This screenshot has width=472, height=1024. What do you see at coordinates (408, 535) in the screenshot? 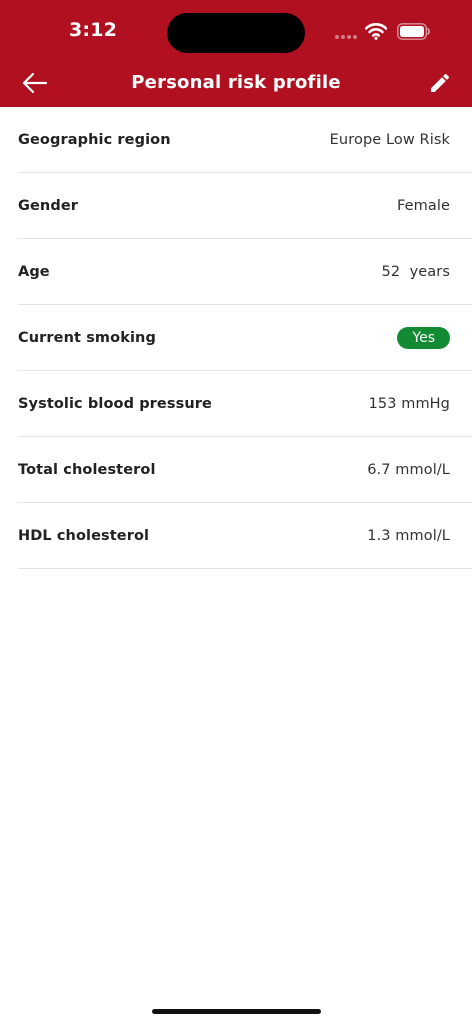
I see `row-value: 1.3 mmol/L` at bounding box center [408, 535].